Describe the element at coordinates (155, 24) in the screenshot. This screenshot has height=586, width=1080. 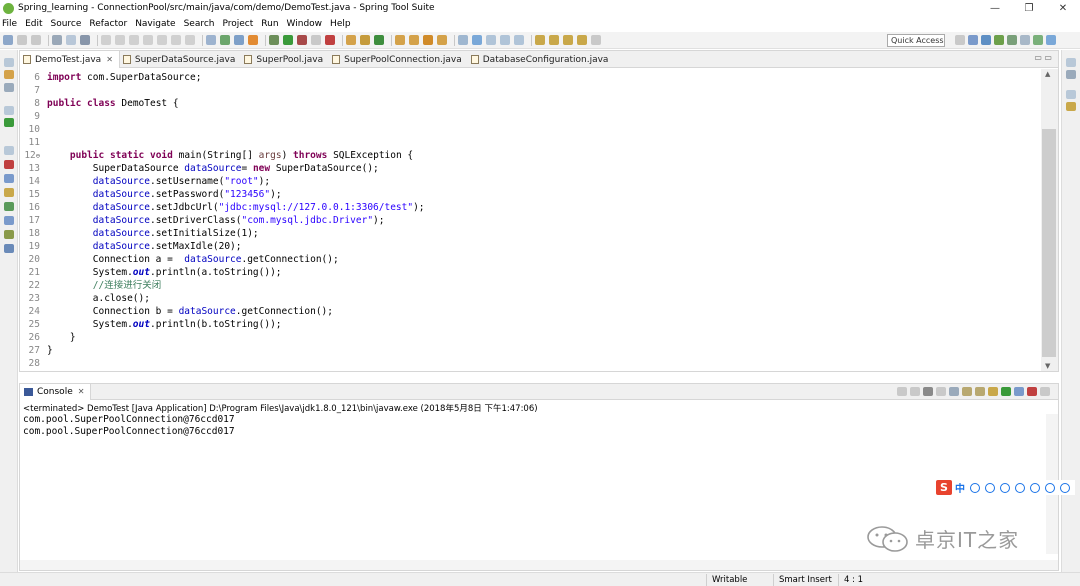
I see `menu-navigate: Navigate` at that location.